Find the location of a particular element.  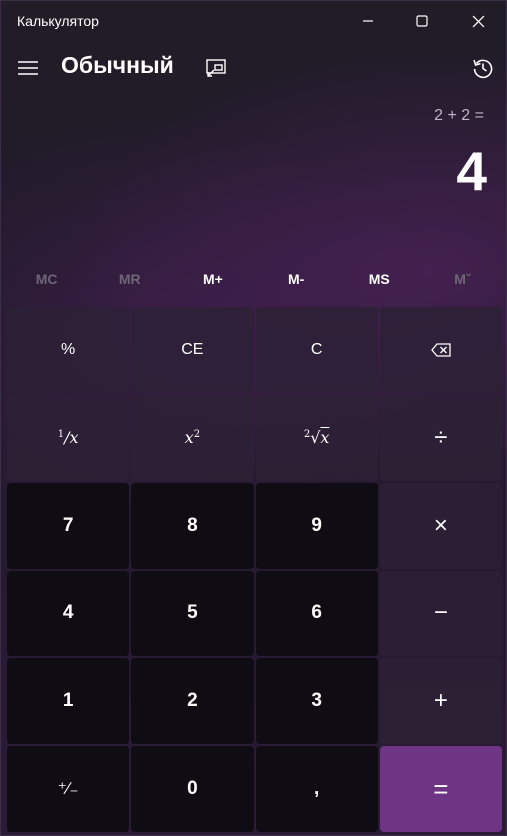

expression-display: 2 + 2 = is located at coordinates (459, 115).